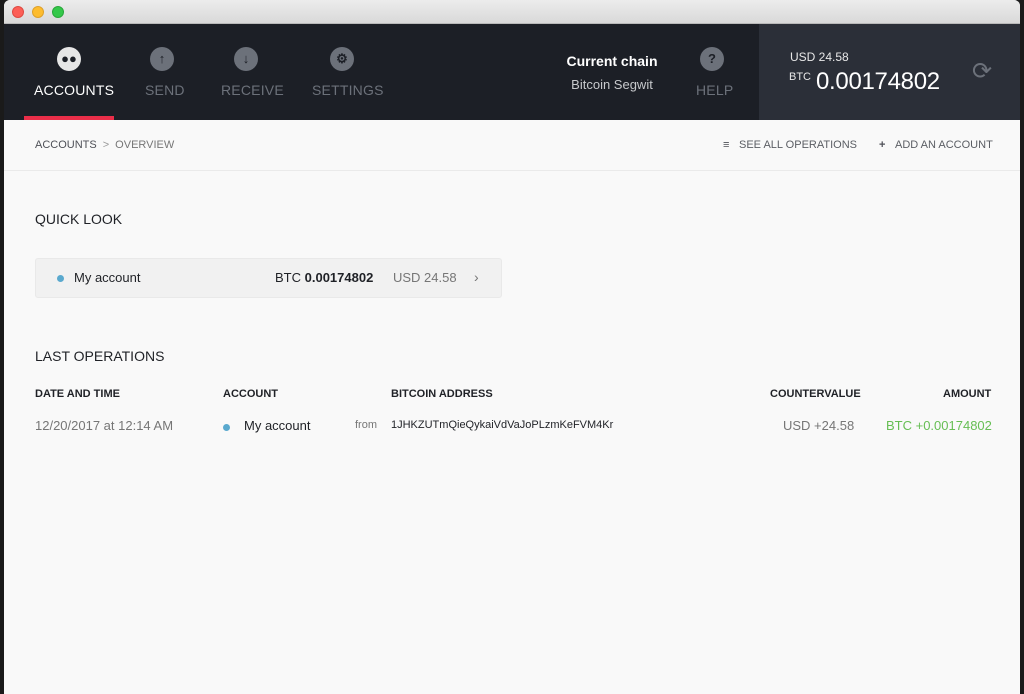  I want to click on add-account-button: + ADD AN ACCOUNT, so click(936, 145).